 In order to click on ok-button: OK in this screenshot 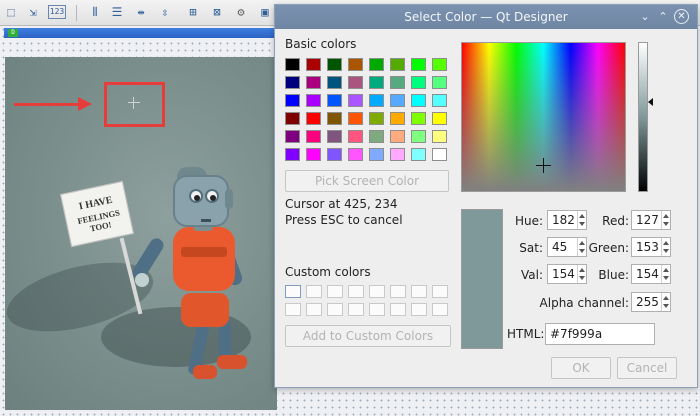, I will do `click(581, 368)`.